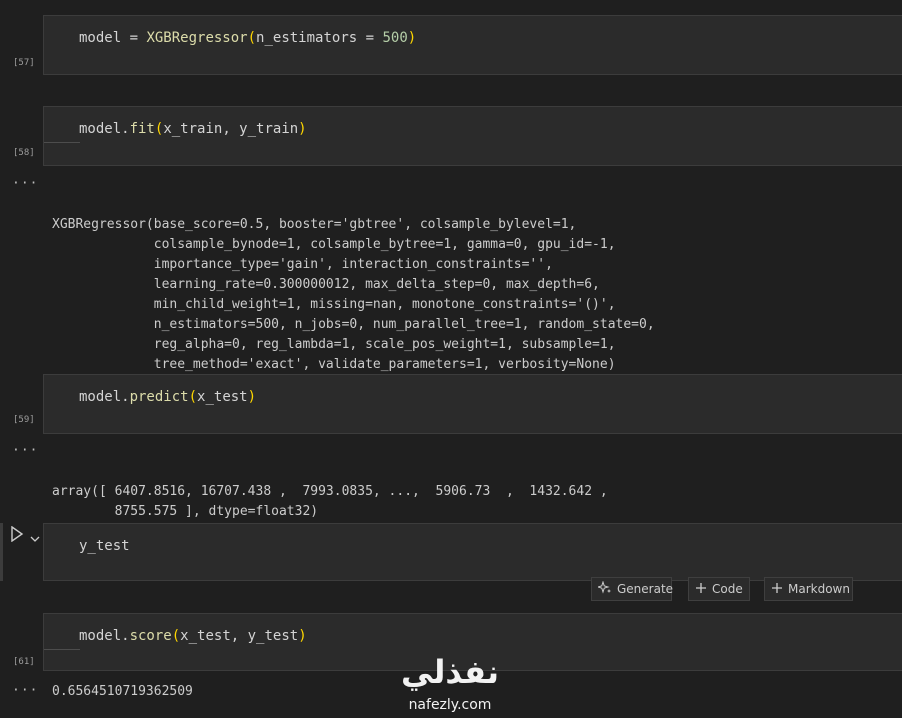 This screenshot has height=718, width=902. What do you see at coordinates (24, 63) in the screenshot?
I see `execution-count: [57]` at bounding box center [24, 63].